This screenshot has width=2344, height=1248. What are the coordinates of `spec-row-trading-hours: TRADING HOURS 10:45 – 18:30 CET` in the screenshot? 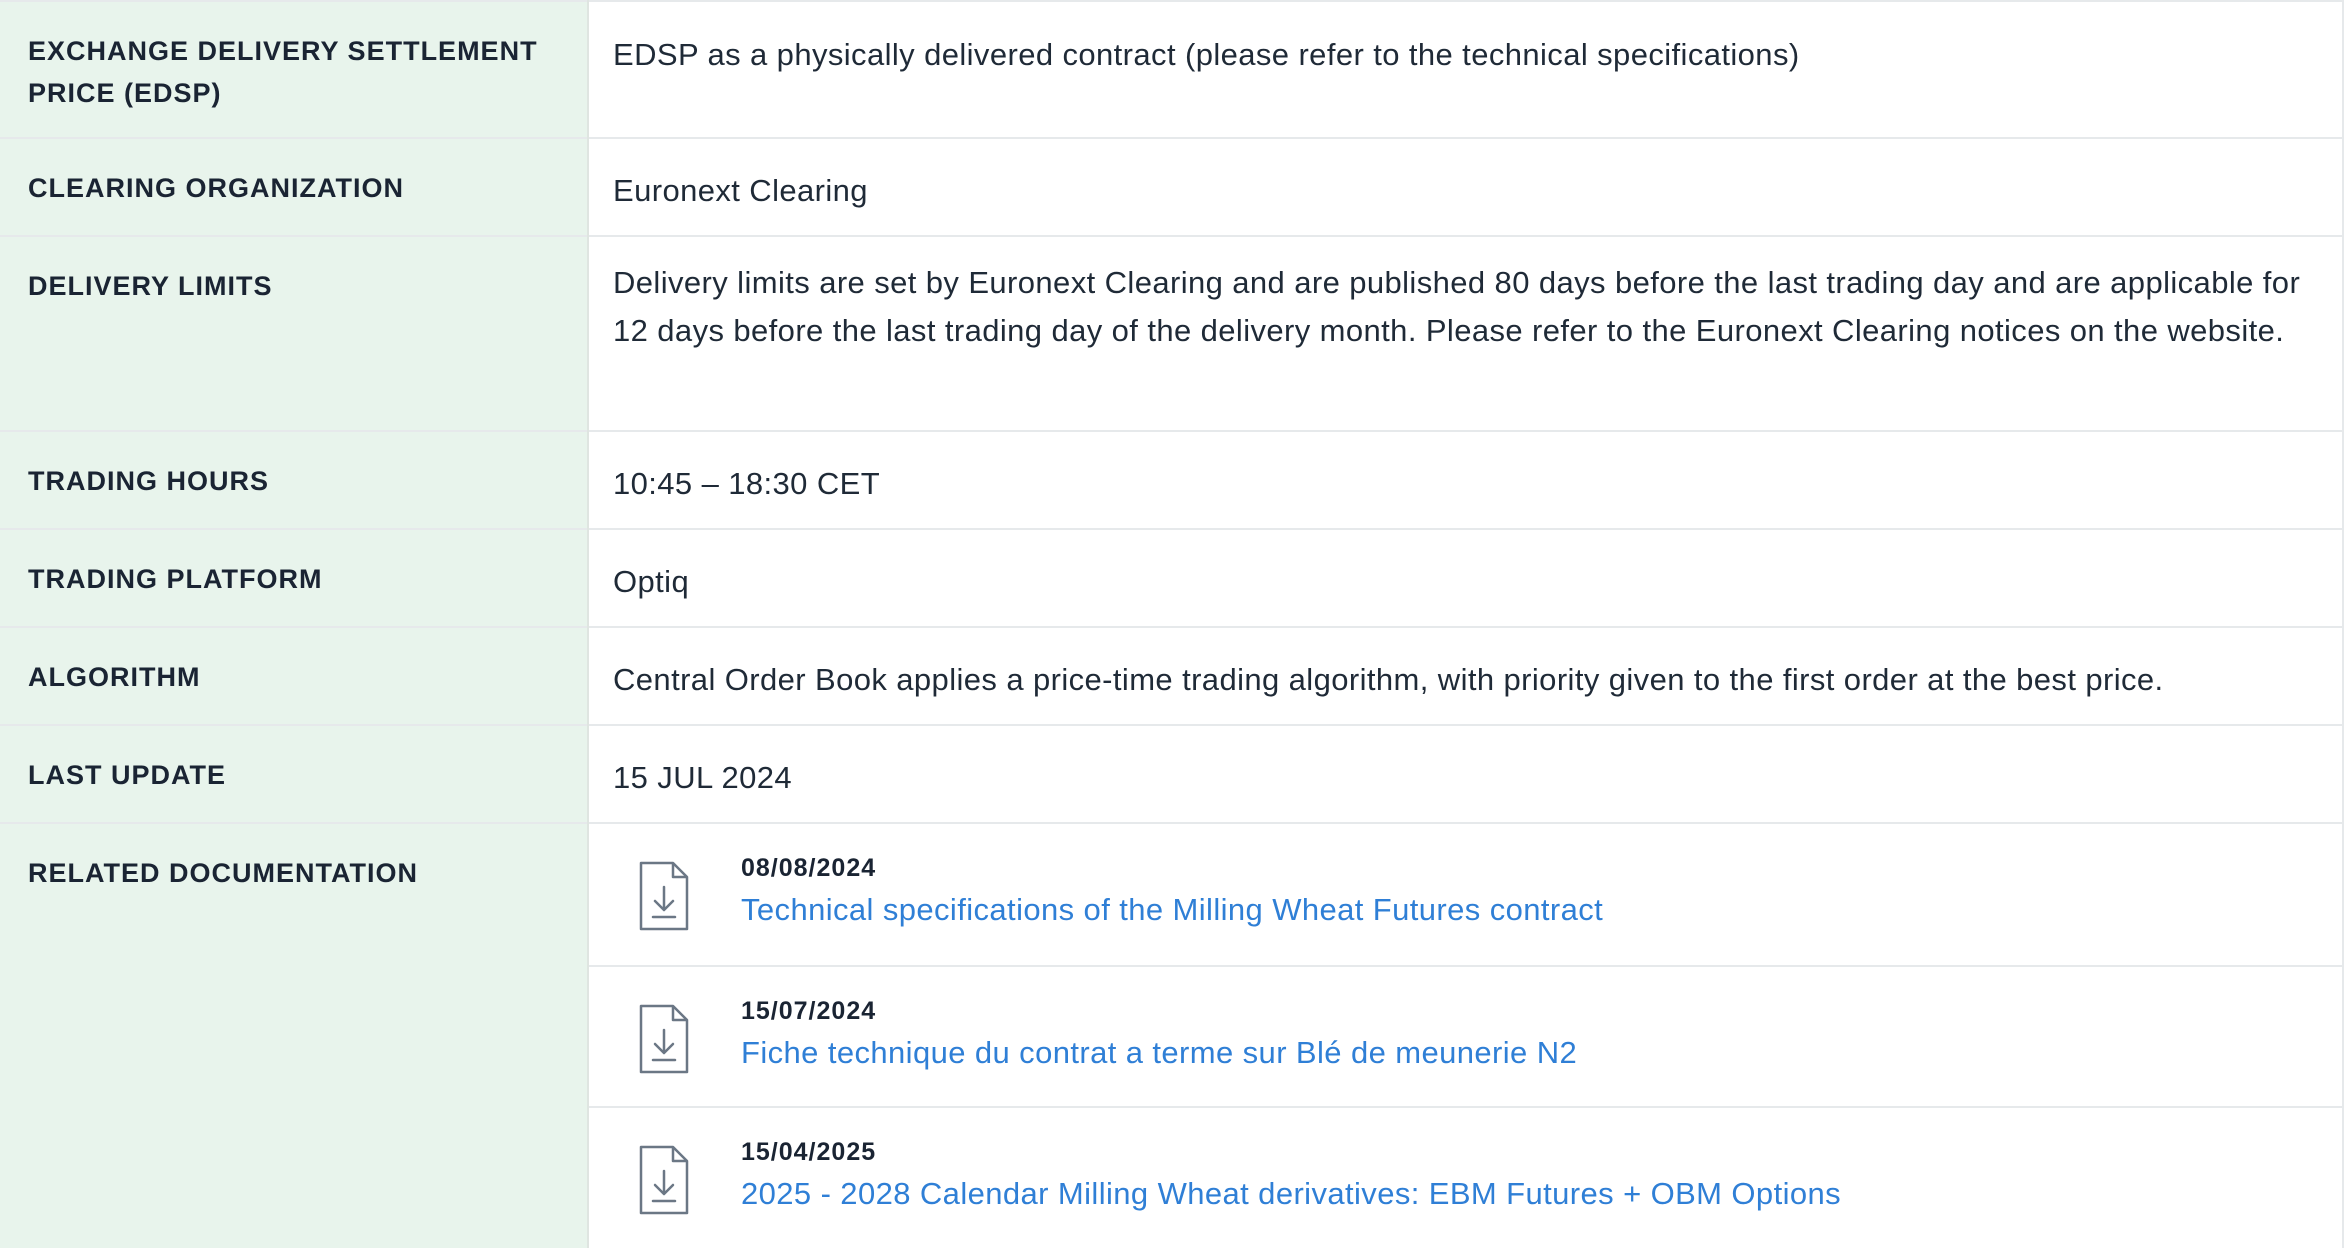 It's located at (1172, 479).